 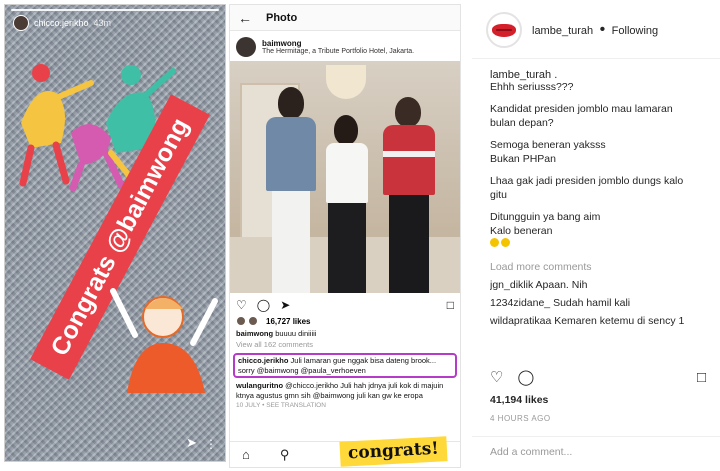 I want to click on comment-username: wulanguritno, so click(x=259, y=385).